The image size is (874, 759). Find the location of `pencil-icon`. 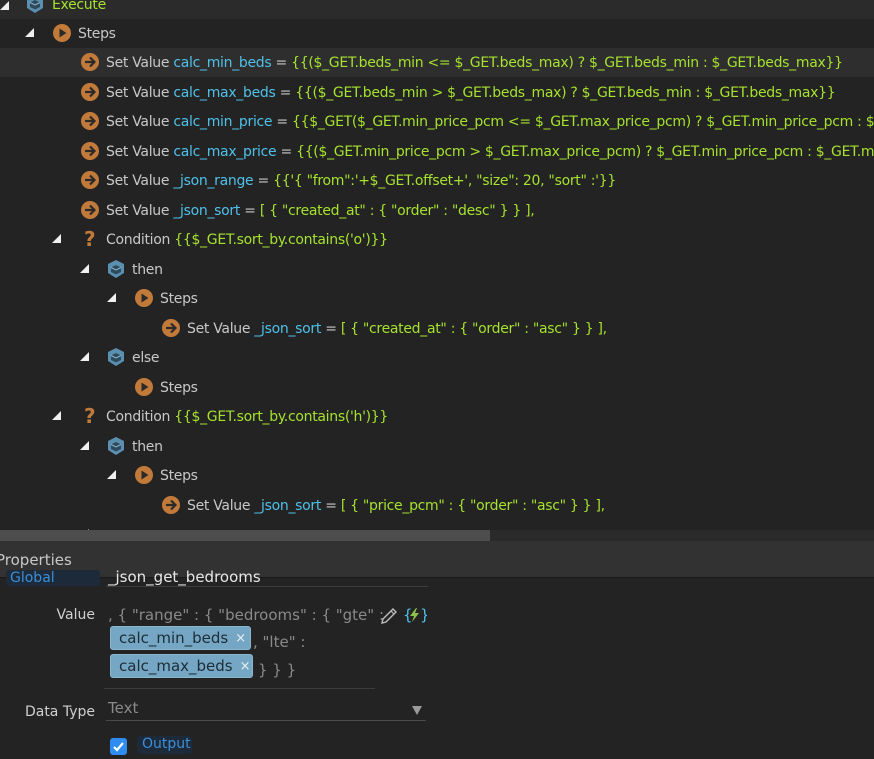

pencil-icon is located at coordinates (389, 616).